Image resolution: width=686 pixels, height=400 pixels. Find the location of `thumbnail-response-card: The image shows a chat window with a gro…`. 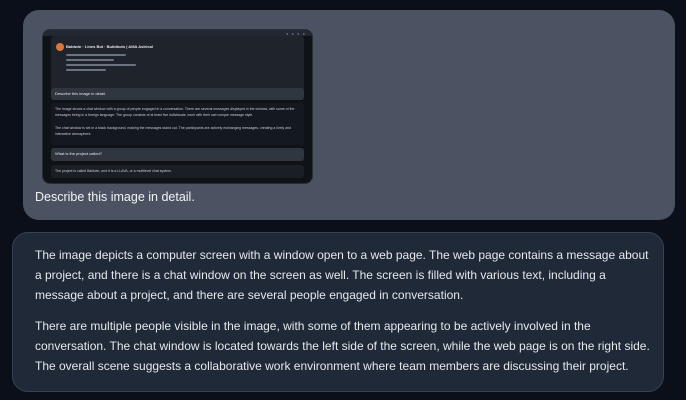

thumbnail-response-card: The image shows a chat window with a gro… is located at coordinates (177, 124).